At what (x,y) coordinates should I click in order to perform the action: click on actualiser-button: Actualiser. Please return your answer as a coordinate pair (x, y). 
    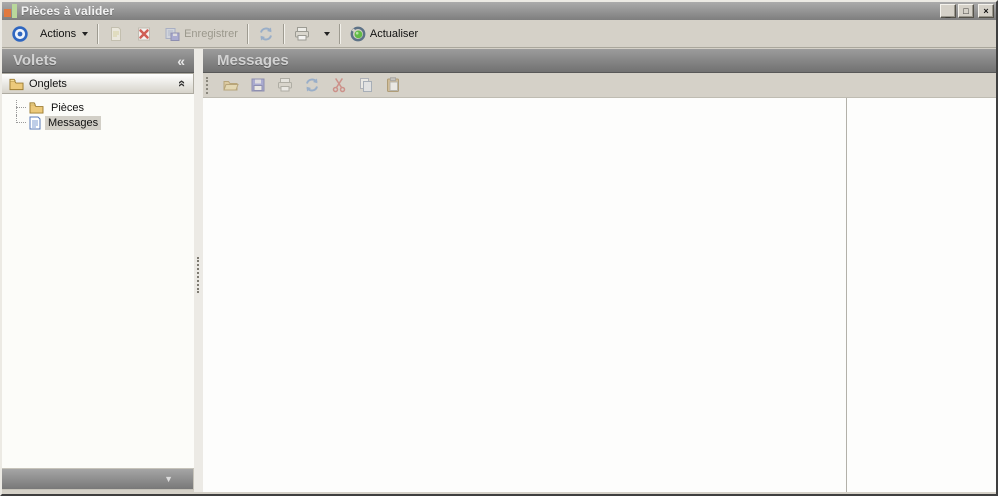
    Looking at the image, I should click on (384, 34).